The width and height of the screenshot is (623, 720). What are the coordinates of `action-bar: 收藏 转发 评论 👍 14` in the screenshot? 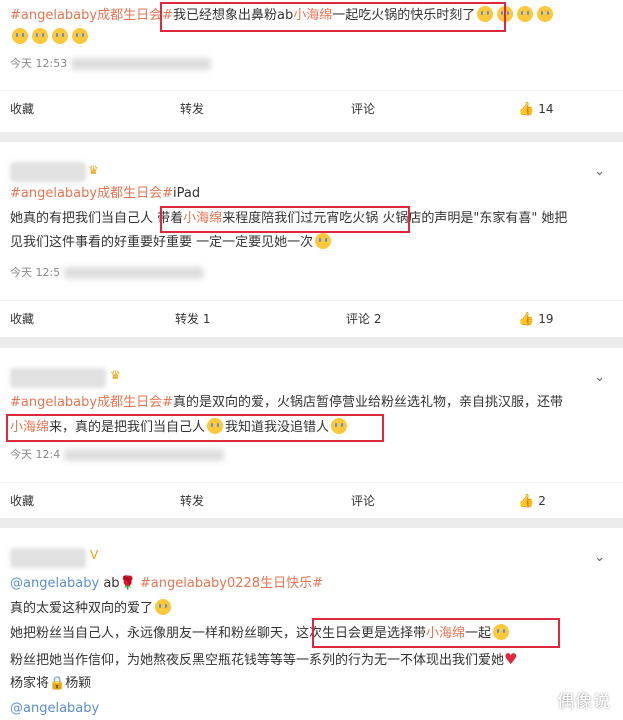 It's located at (311, 109).